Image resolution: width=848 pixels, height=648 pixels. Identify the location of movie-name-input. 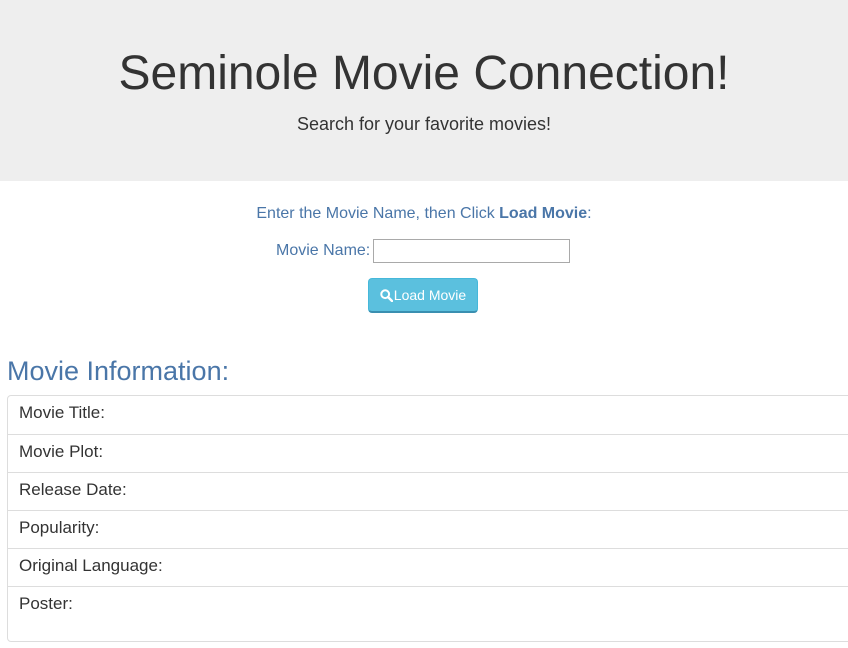
(471, 251).